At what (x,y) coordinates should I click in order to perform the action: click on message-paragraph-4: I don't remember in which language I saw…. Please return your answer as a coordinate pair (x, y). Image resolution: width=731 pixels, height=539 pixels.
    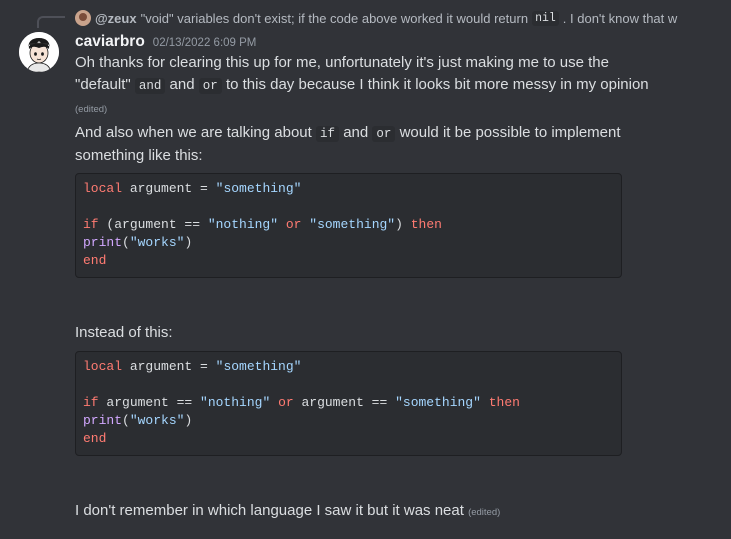
    Looking at the image, I should click on (395, 512).